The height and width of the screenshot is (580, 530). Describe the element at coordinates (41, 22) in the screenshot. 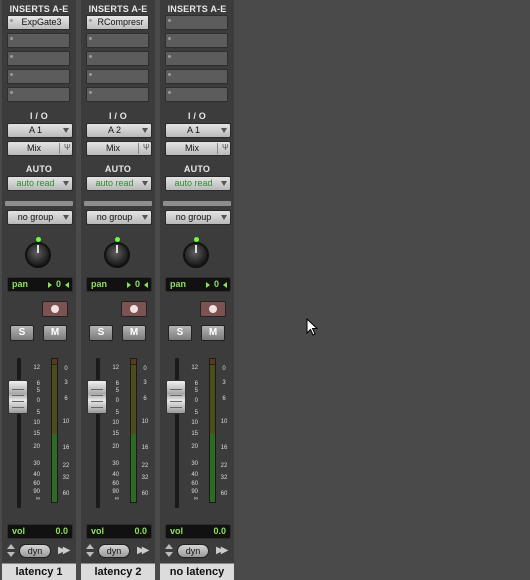

I see `insert-name: ExpGate3` at that location.